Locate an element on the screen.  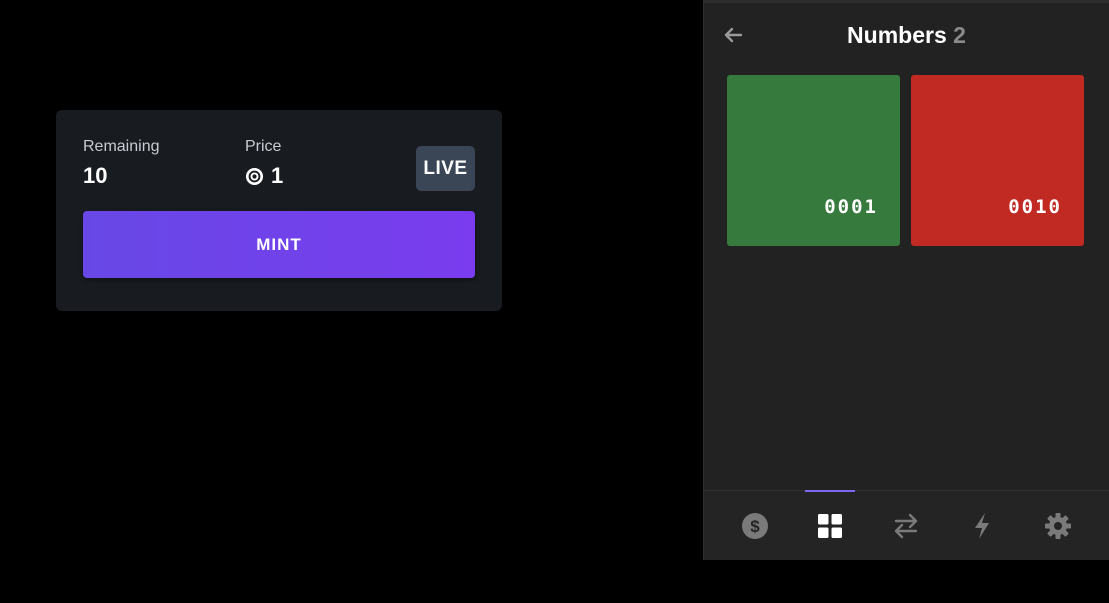
nav-settings is located at coordinates (1058, 525).